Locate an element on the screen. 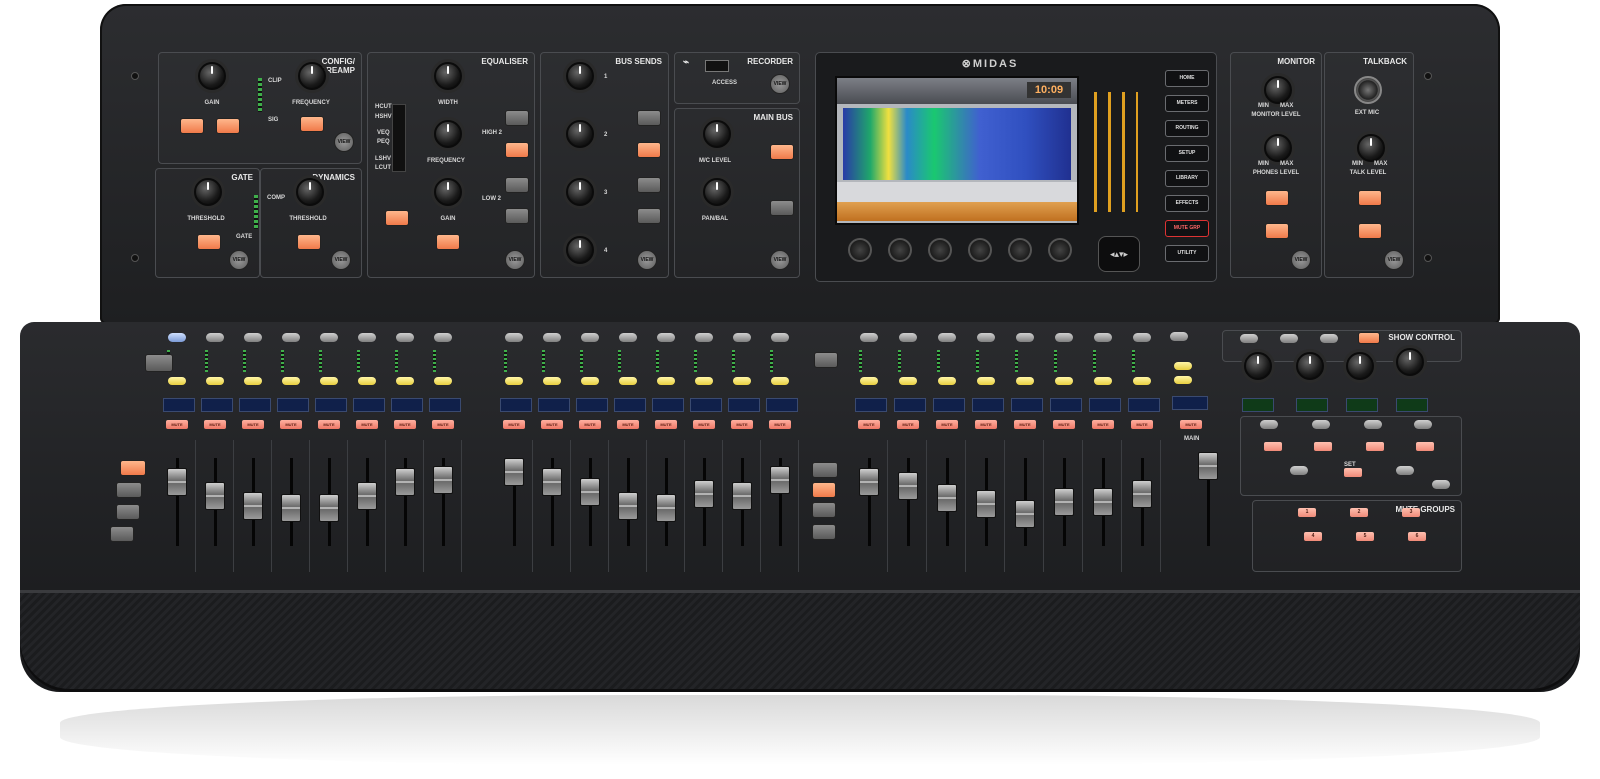 The image size is (1600, 779). bus-5-8-button is located at coordinates (649, 150).